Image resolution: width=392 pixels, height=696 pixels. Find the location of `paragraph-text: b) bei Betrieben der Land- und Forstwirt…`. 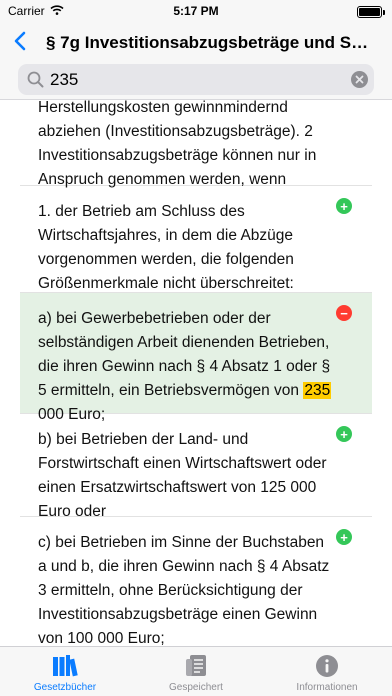

paragraph-text: b) bei Betrieben der Land- und Forstwirt… is located at coordinates (182, 475).